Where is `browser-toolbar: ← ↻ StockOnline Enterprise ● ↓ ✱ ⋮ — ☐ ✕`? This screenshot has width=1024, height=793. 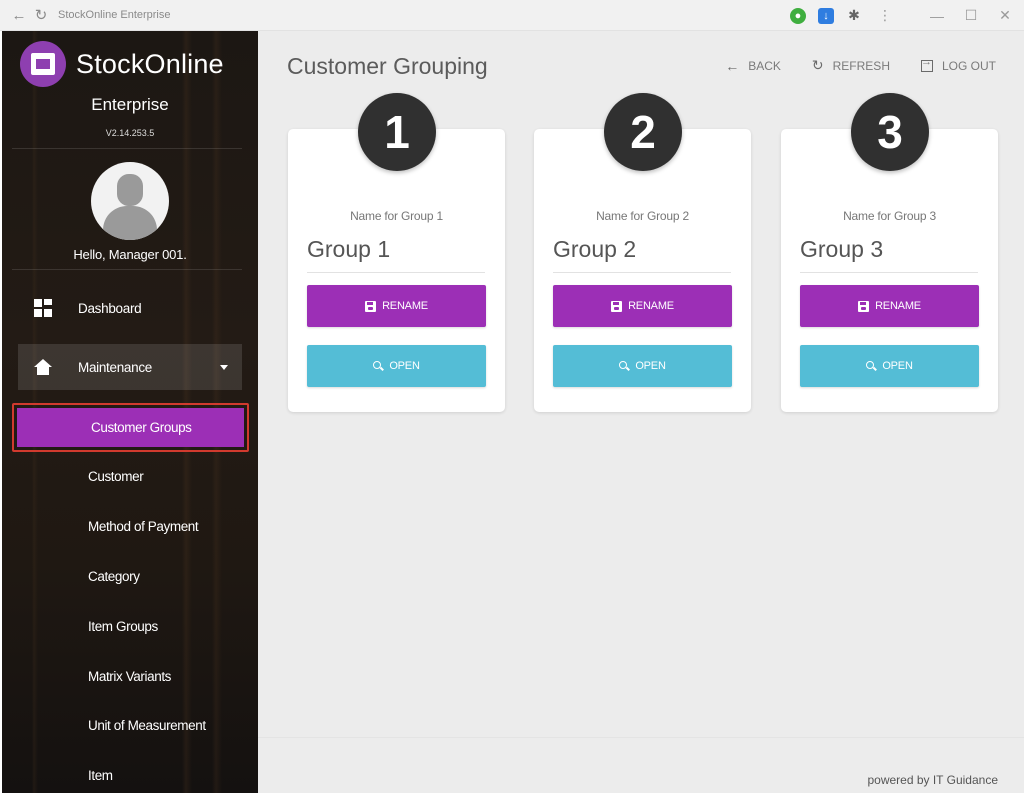
browser-toolbar: ← ↻ StockOnline Enterprise ● ↓ ✱ ⋮ — ☐ ✕ is located at coordinates (512, 15).